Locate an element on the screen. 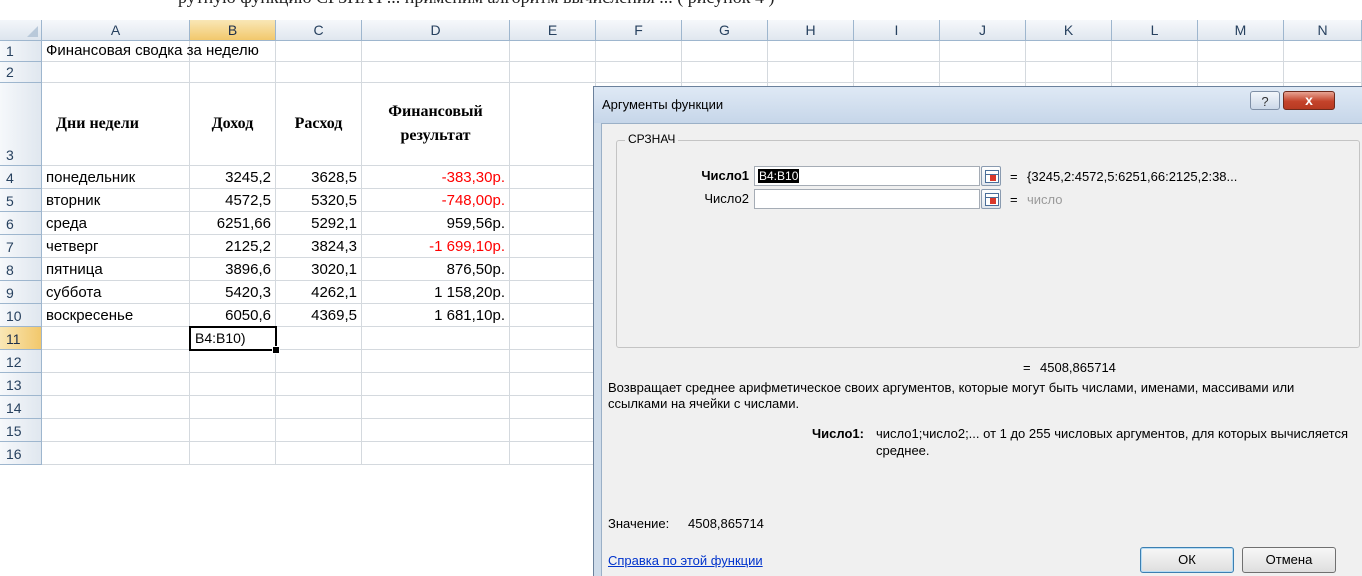  cell-expense: 3020,1 is located at coordinates (319, 269).